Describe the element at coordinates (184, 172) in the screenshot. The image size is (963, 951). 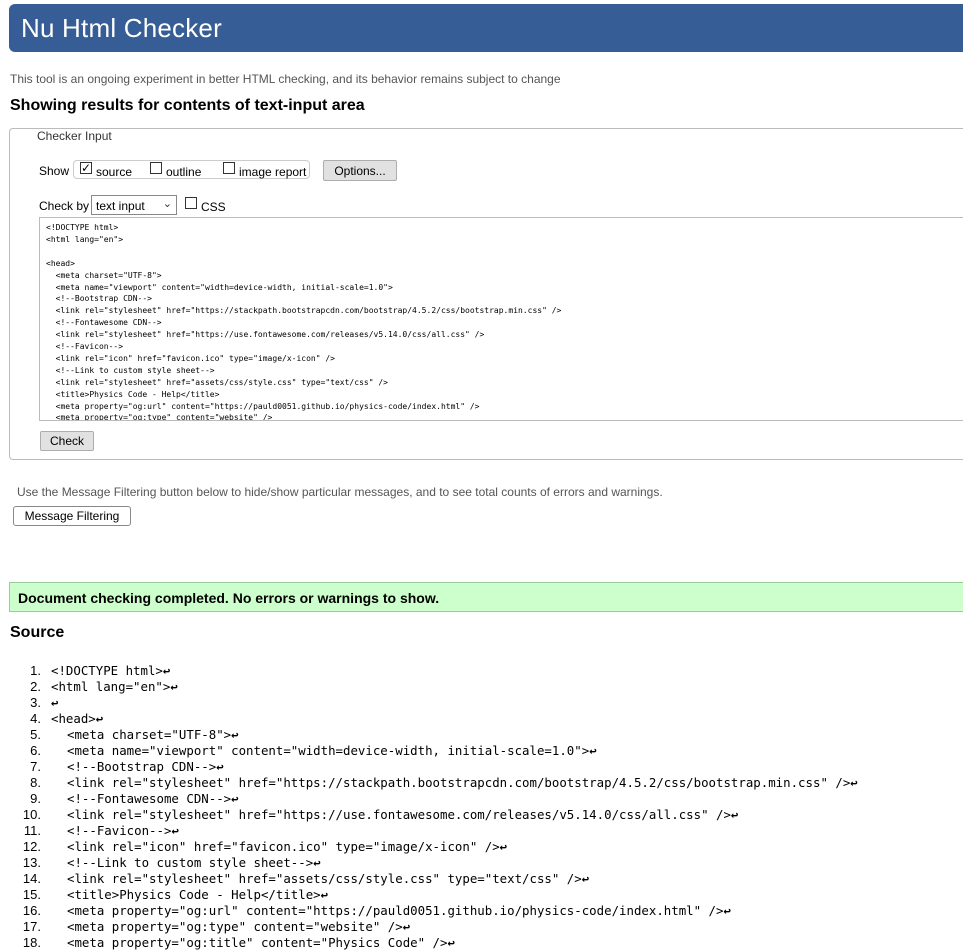
I see `outline-checkbox-label: outline` at that location.